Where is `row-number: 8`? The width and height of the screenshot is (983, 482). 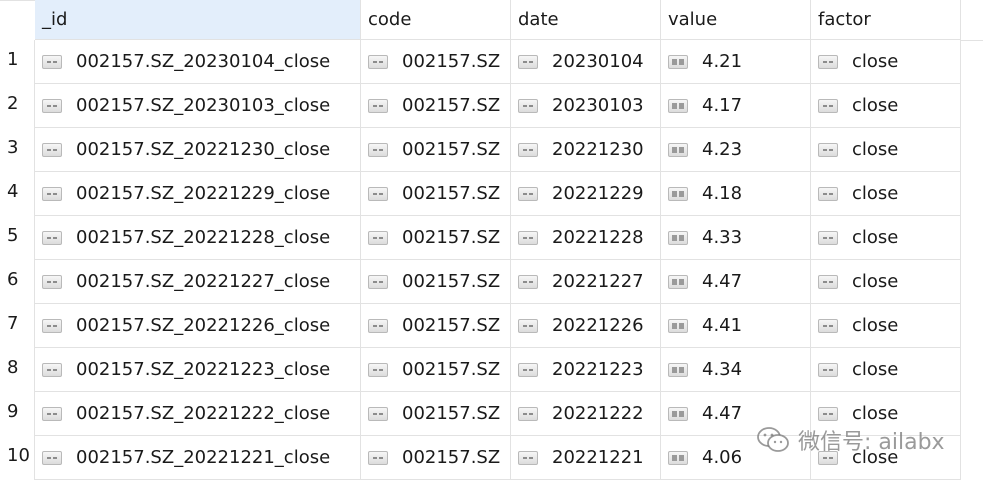
row-number: 8 is located at coordinates (17, 370).